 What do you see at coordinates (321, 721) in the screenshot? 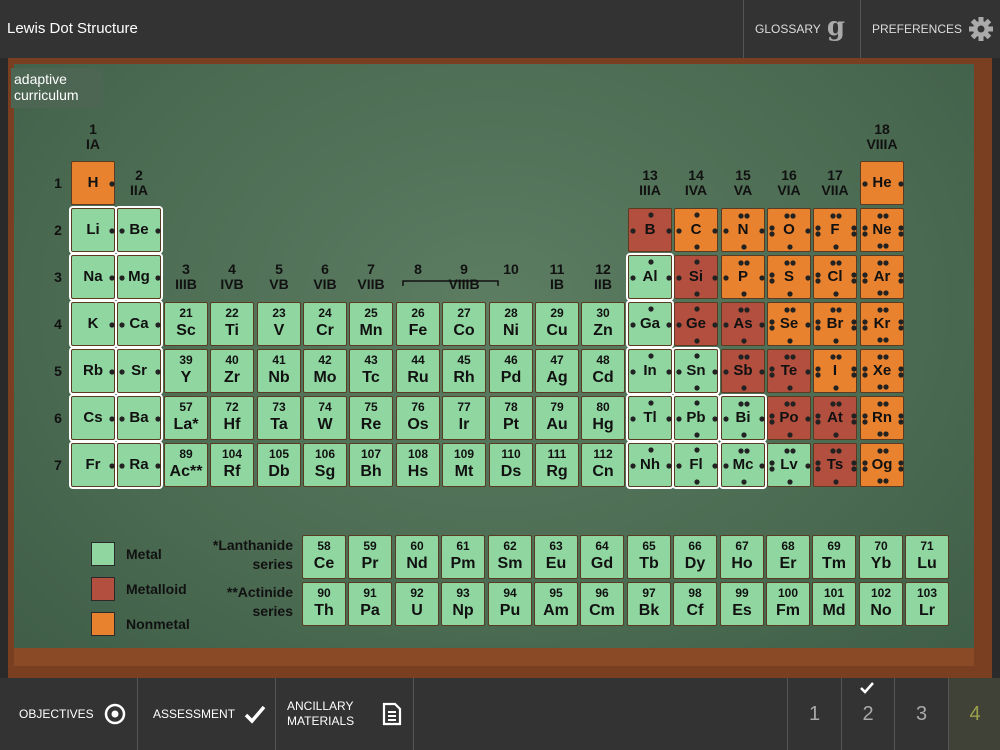
I see `ancillary-label-line-2: MATERIALS` at bounding box center [321, 721].